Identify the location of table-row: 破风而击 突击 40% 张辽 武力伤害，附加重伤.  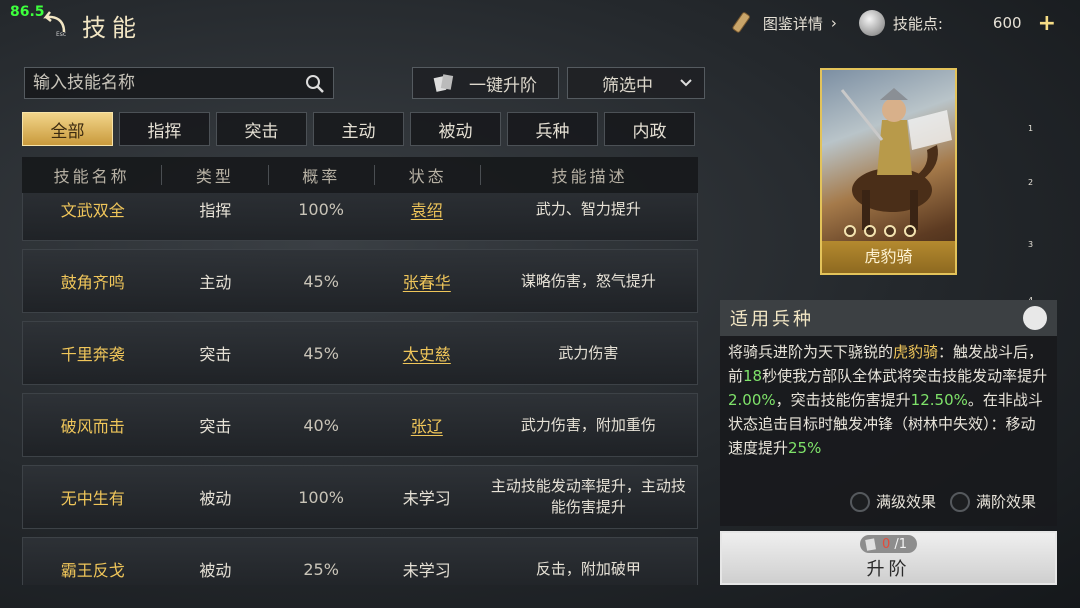
(360, 425).